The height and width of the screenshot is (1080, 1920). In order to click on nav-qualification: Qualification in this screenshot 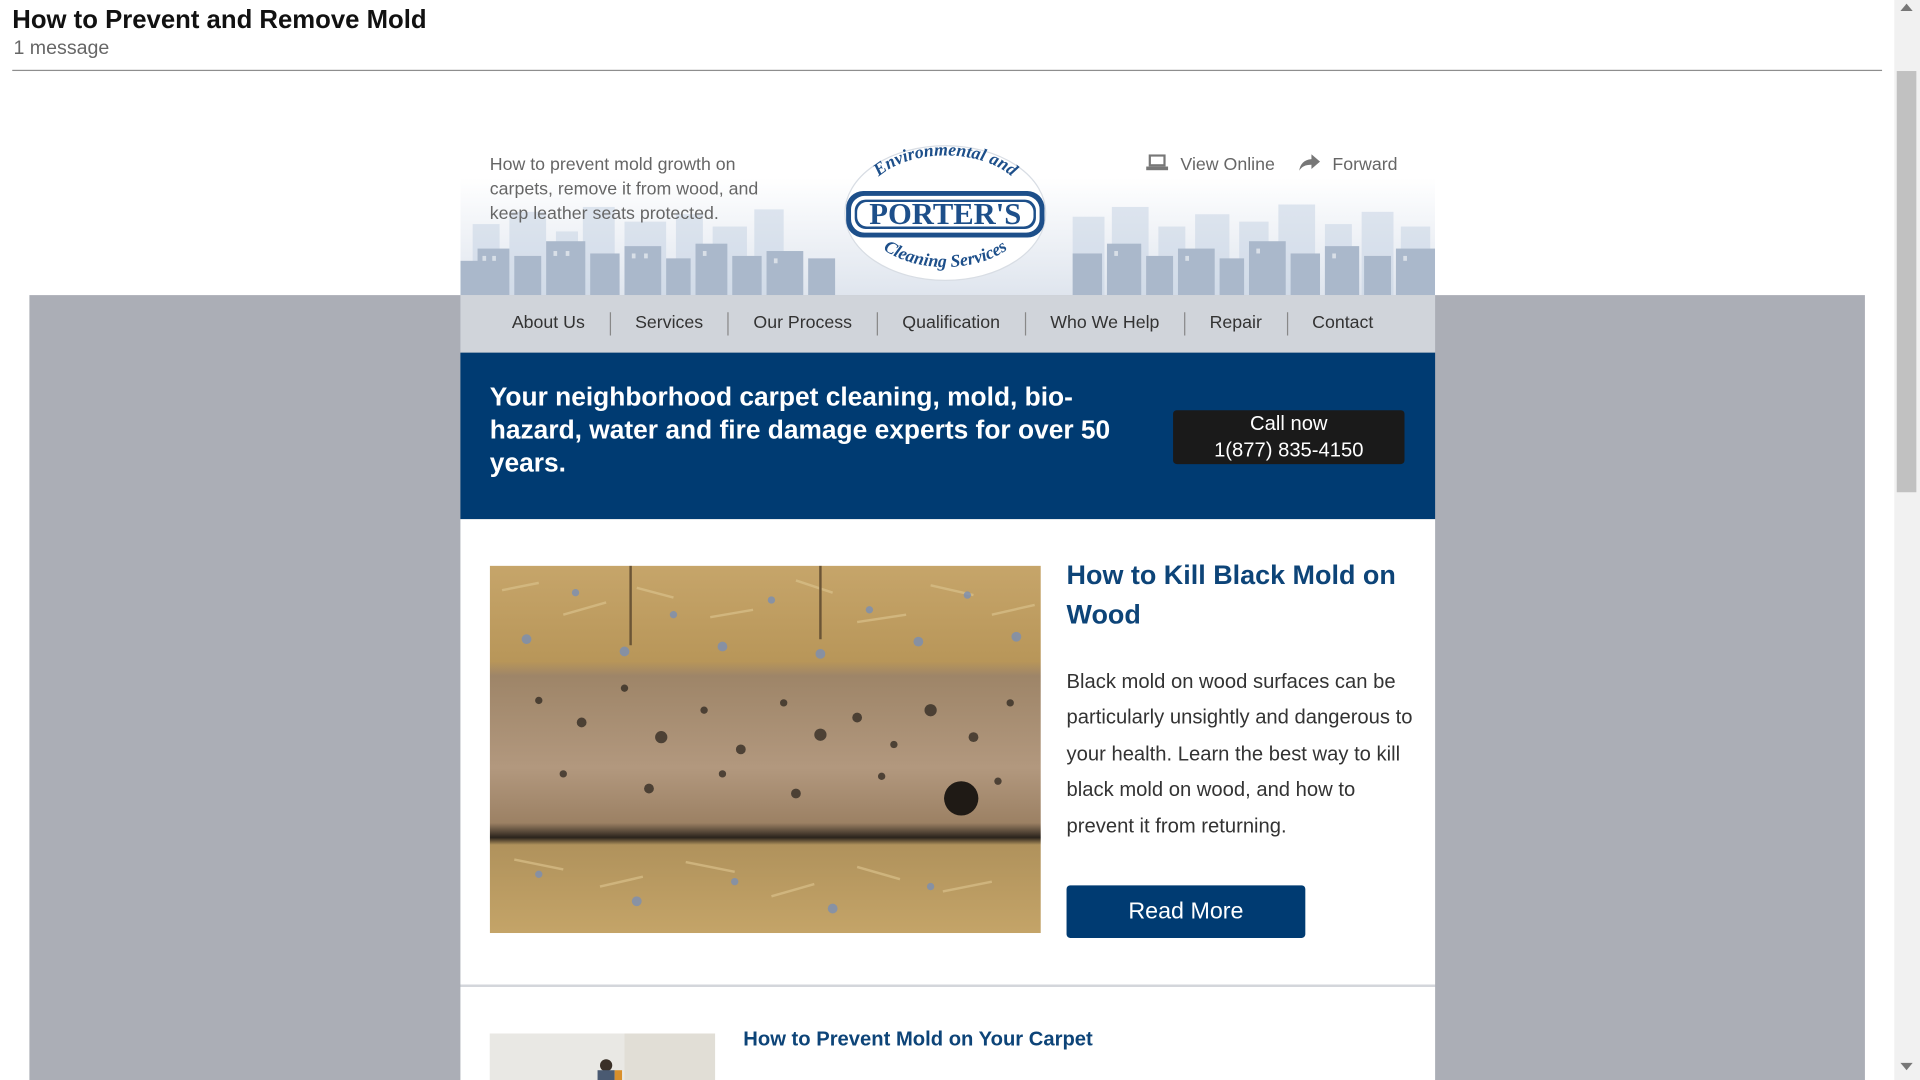, I will do `click(952, 324)`.